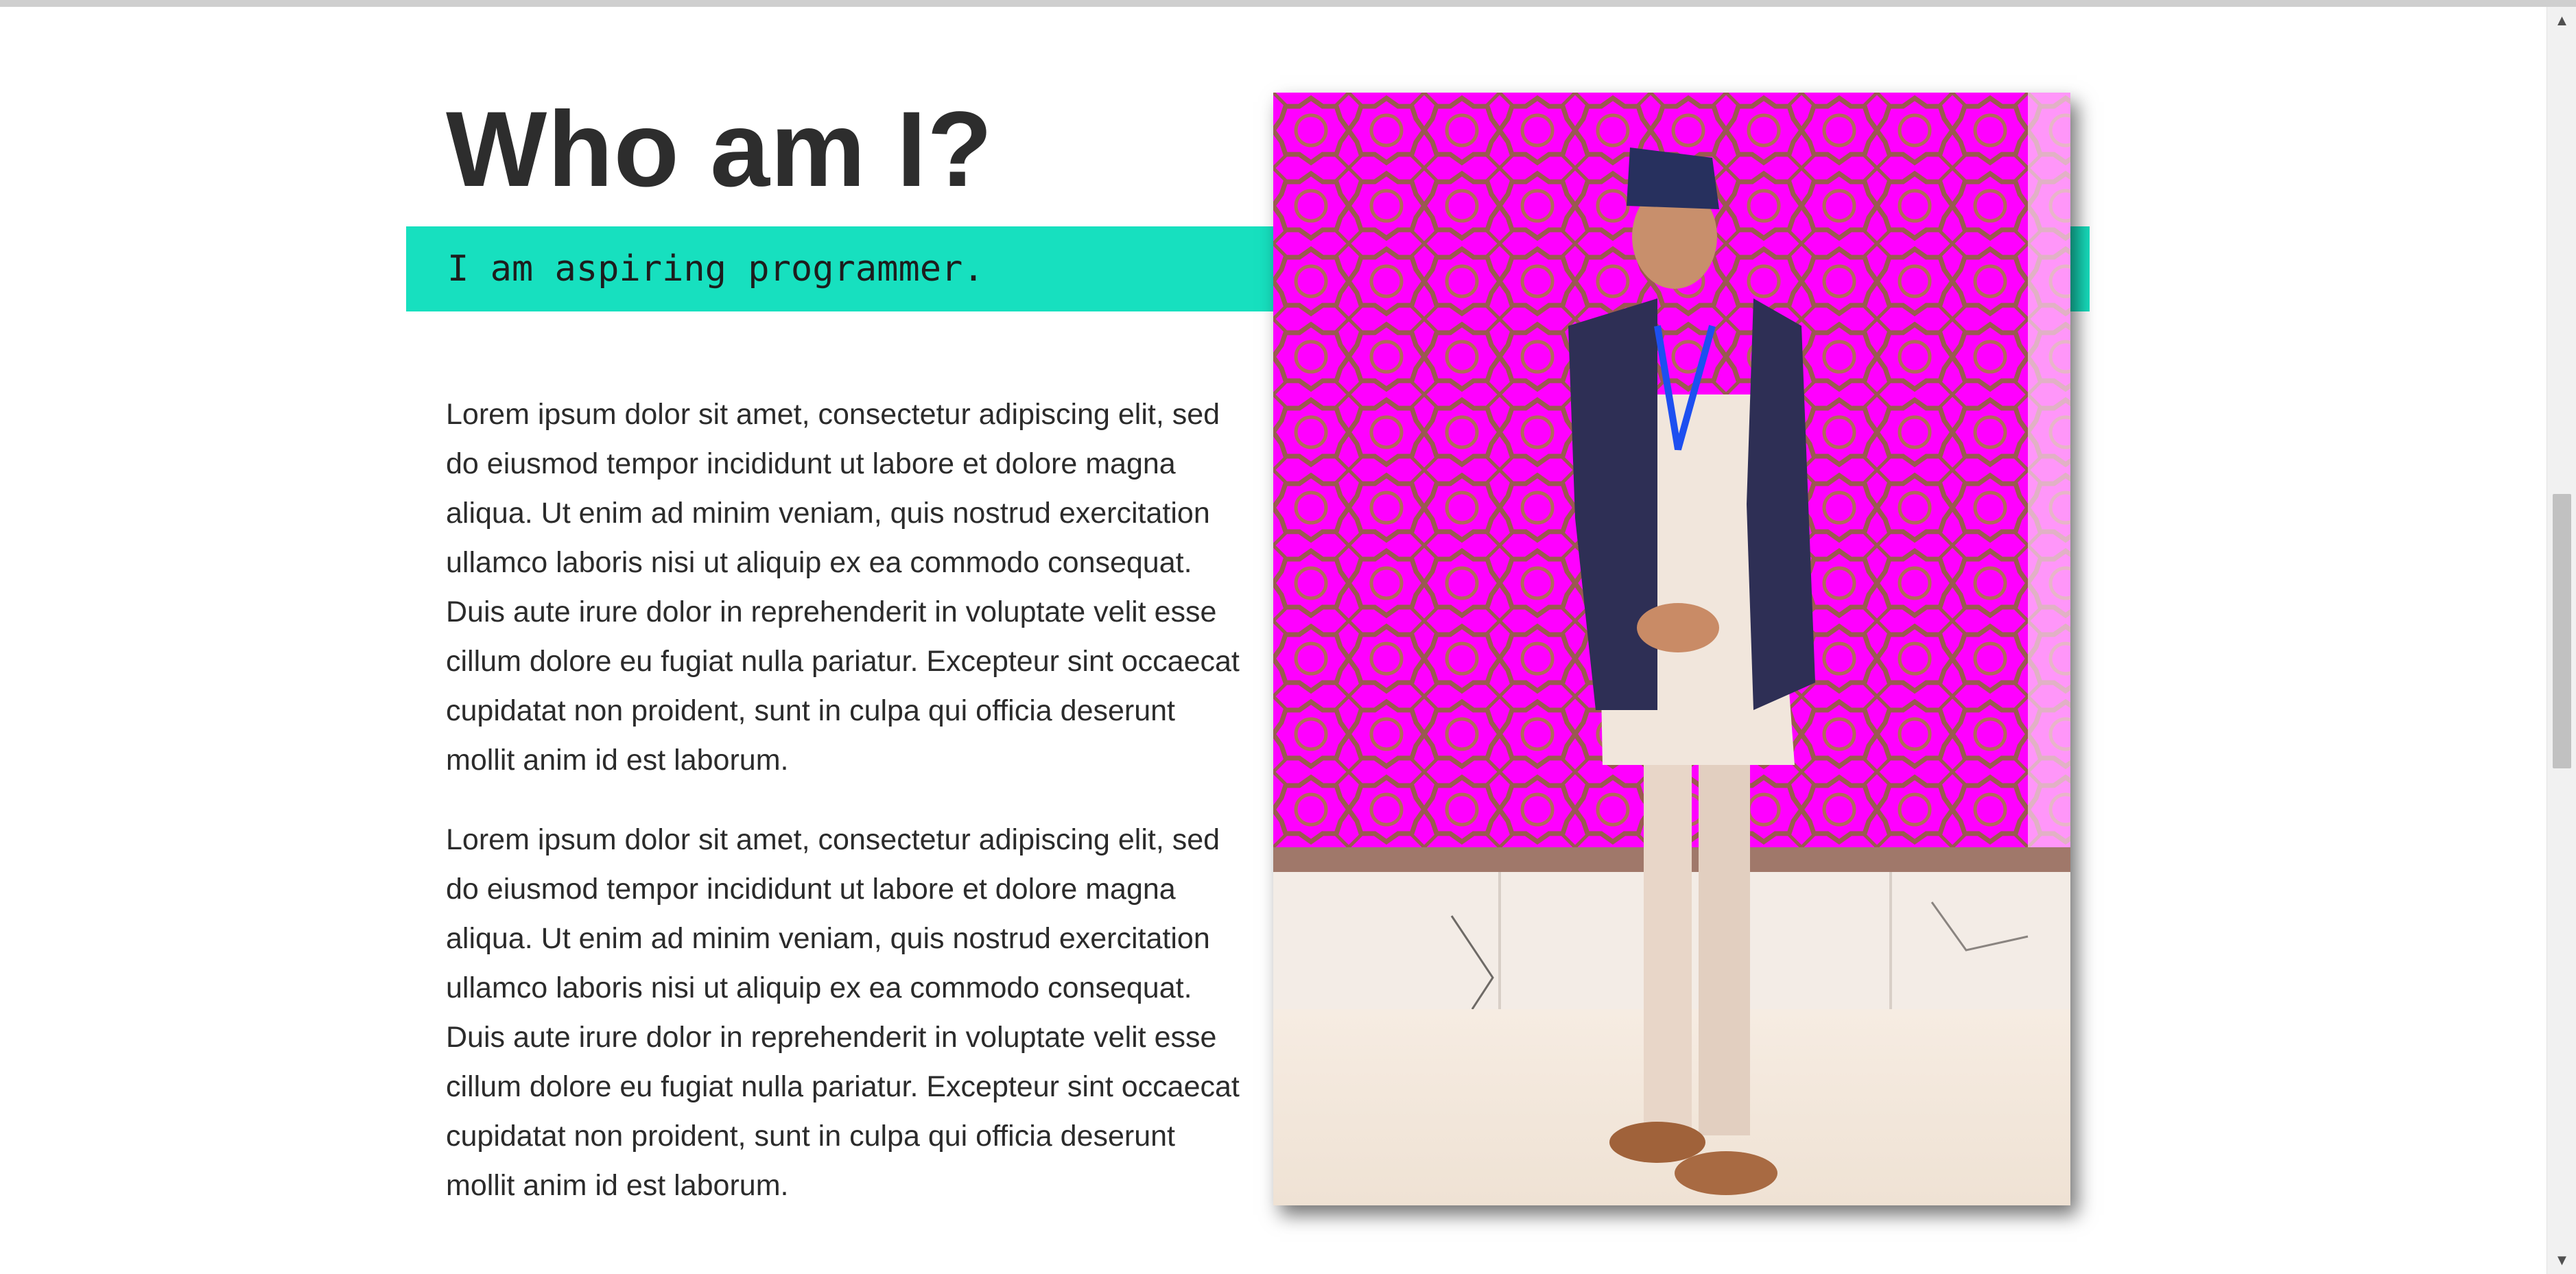 This screenshot has width=2576, height=1274. Describe the element at coordinates (2562, 631) in the screenshot. I see `scrollbar-thumb` at that location.